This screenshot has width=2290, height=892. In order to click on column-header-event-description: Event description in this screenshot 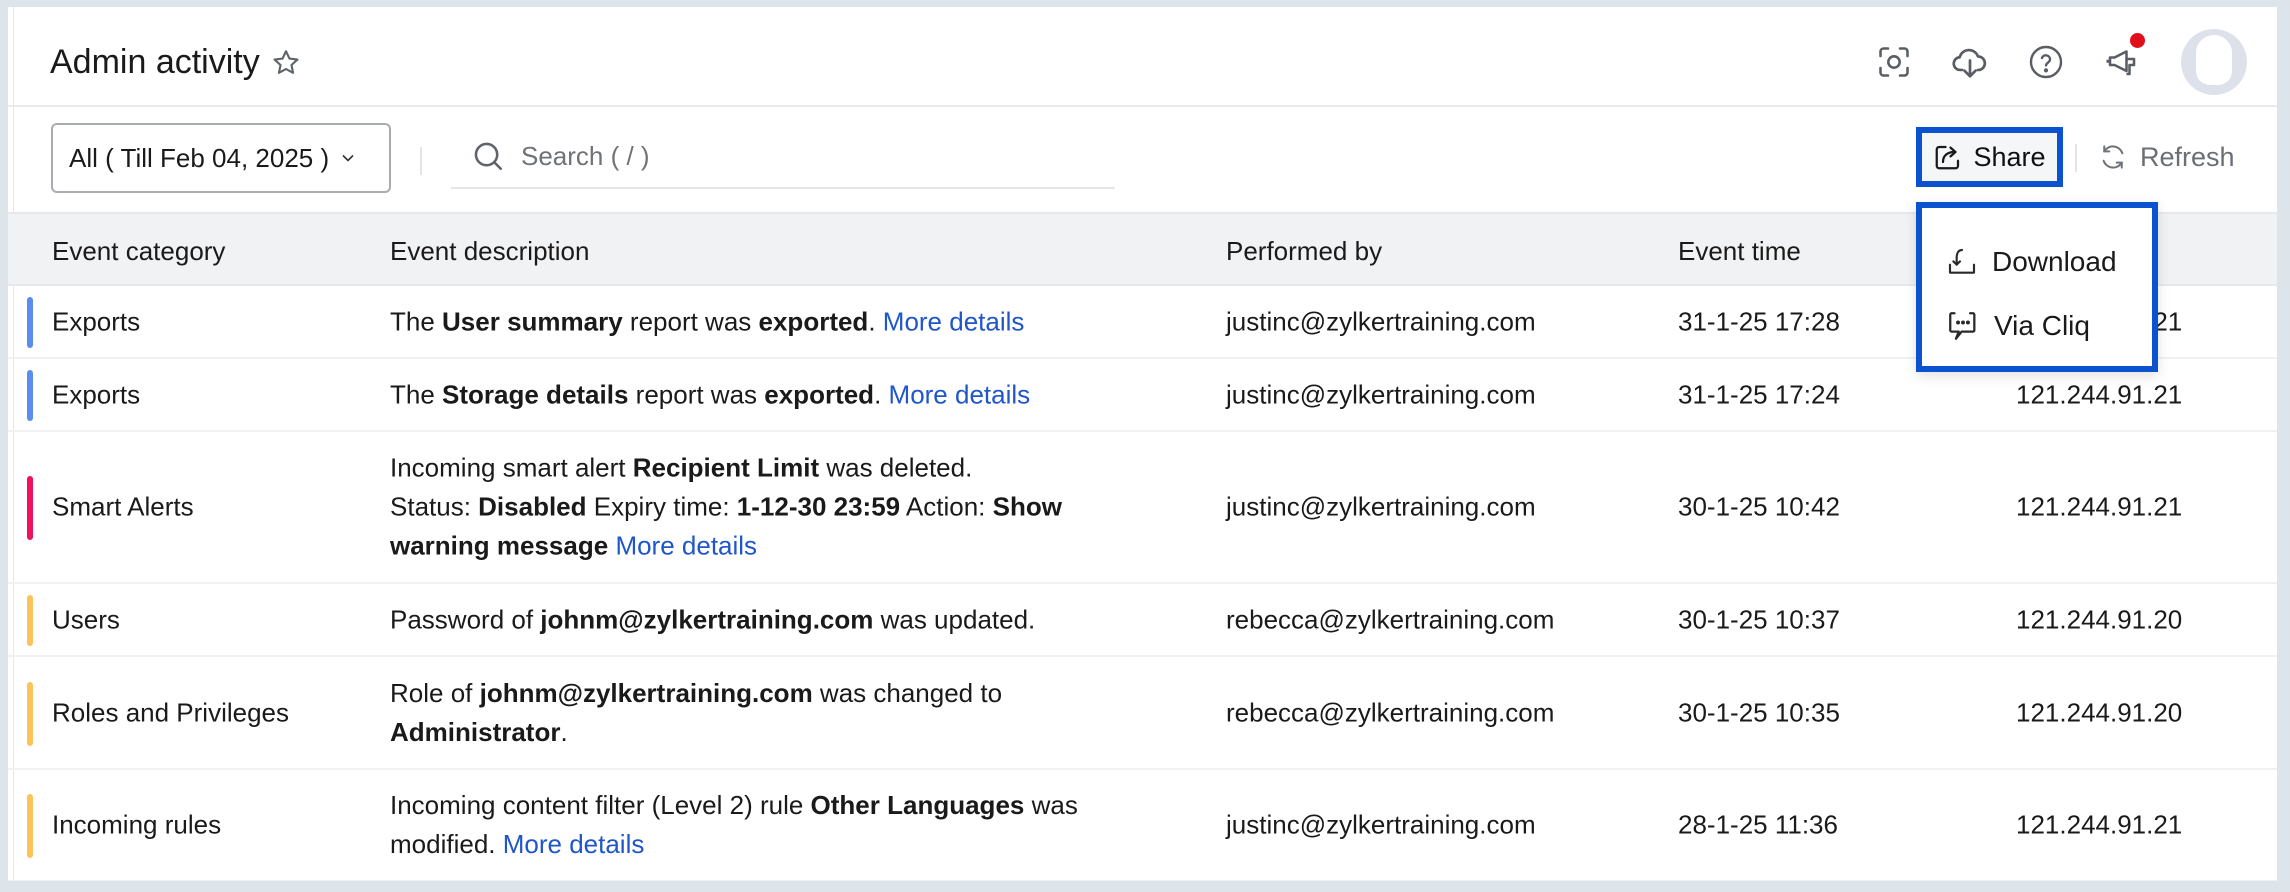, I will do `click(489, 251)`.